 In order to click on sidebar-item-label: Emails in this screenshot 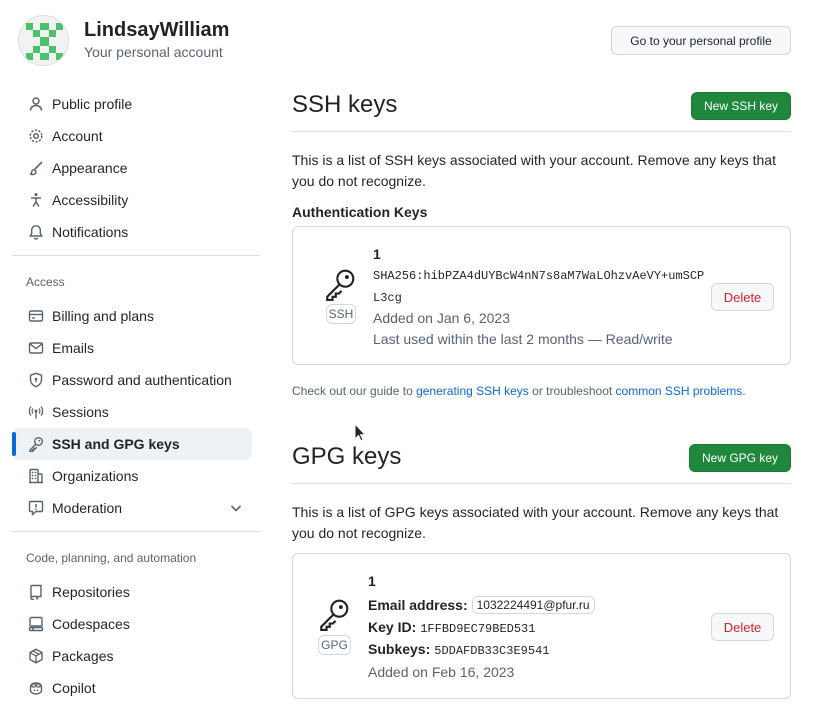, I will do `click(73, 348)`.